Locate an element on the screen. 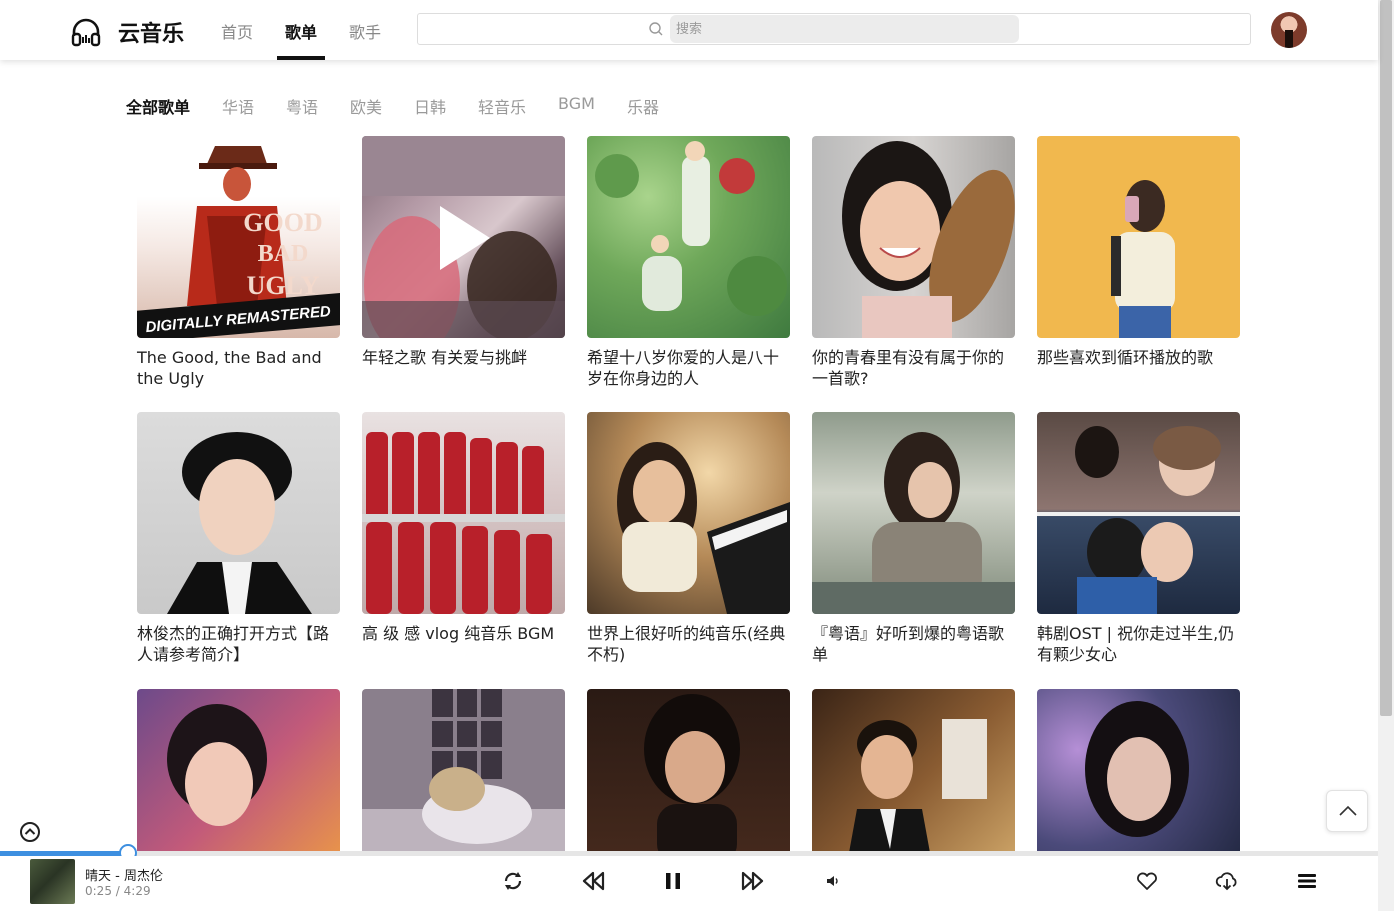 The width and height of the screenshot is (1394, 911). nav-artists: 歌手 is located at coordinates (365, 31).